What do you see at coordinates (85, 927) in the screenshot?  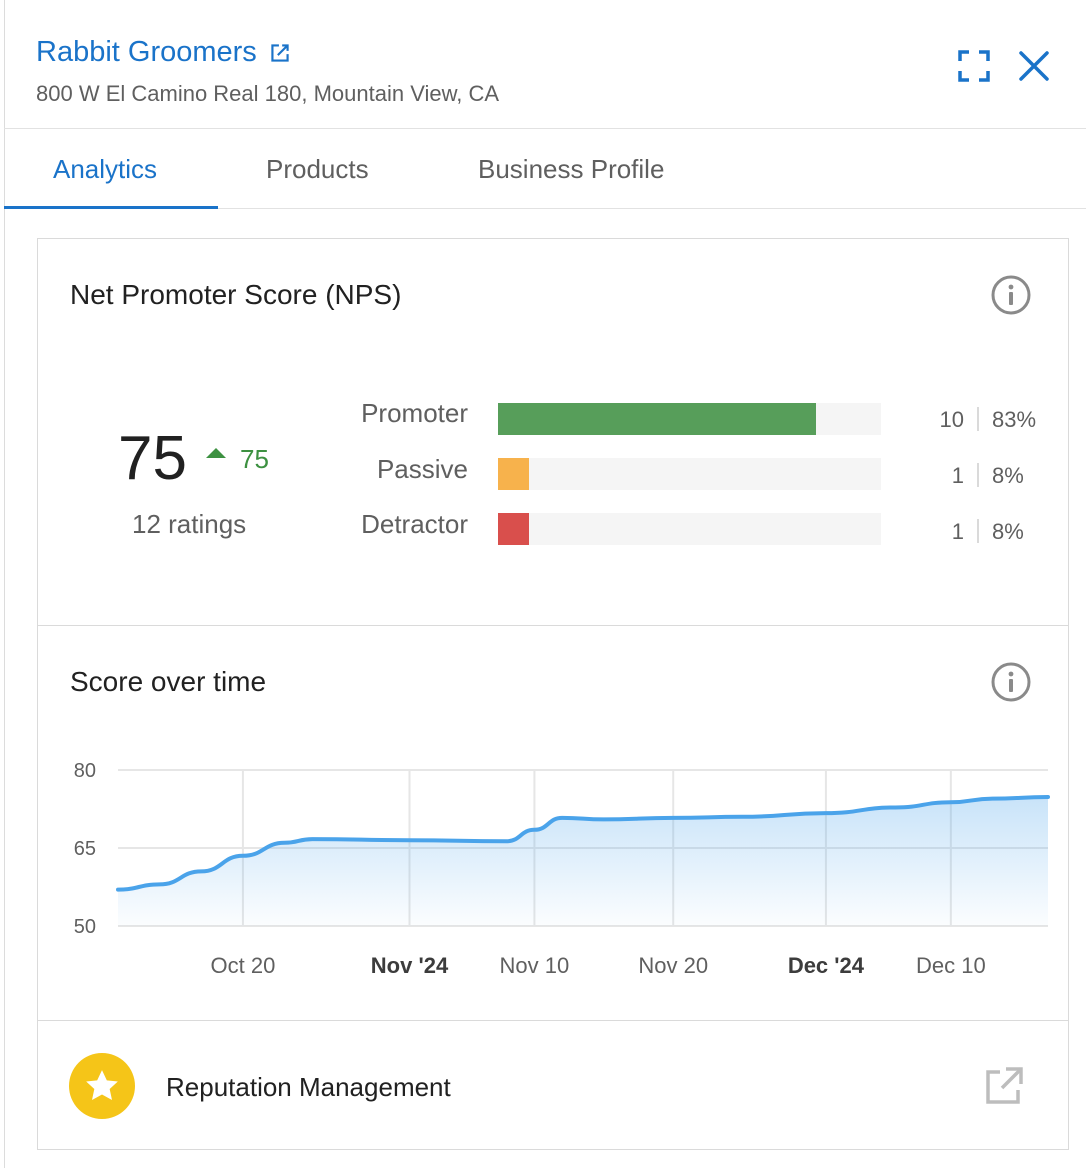 I see `y-tick-label: 50` at bounding box center [85, 927].